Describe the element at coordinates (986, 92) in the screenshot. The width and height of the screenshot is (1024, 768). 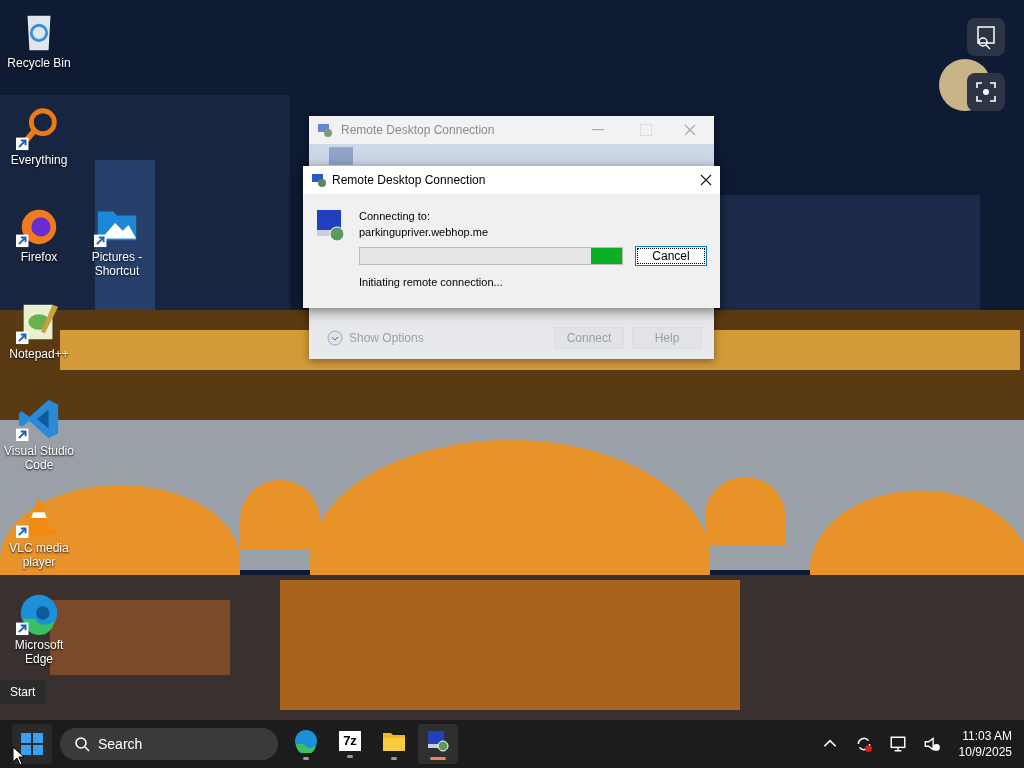
I see `screenshot-icon` at that location.